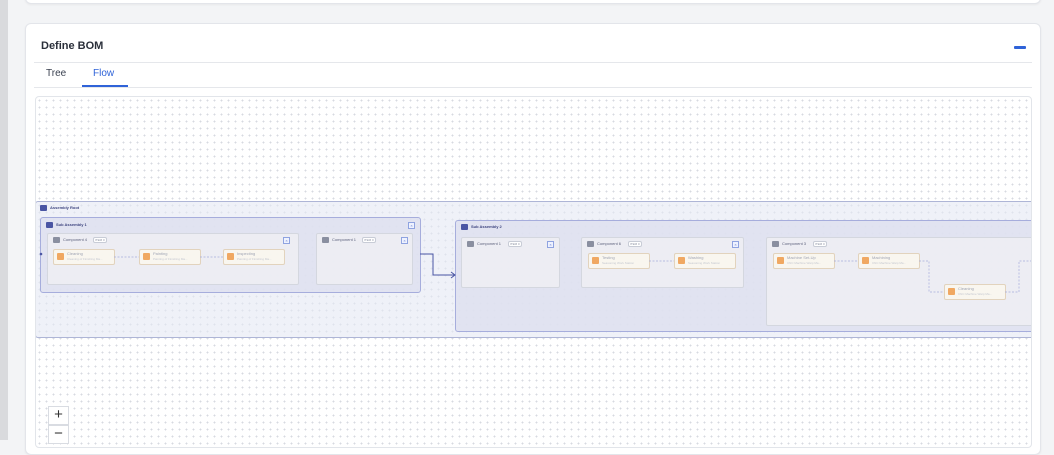  Describe the element at coordinates (533, 87) in the screenshot. I see `tabs-divider` at that location.